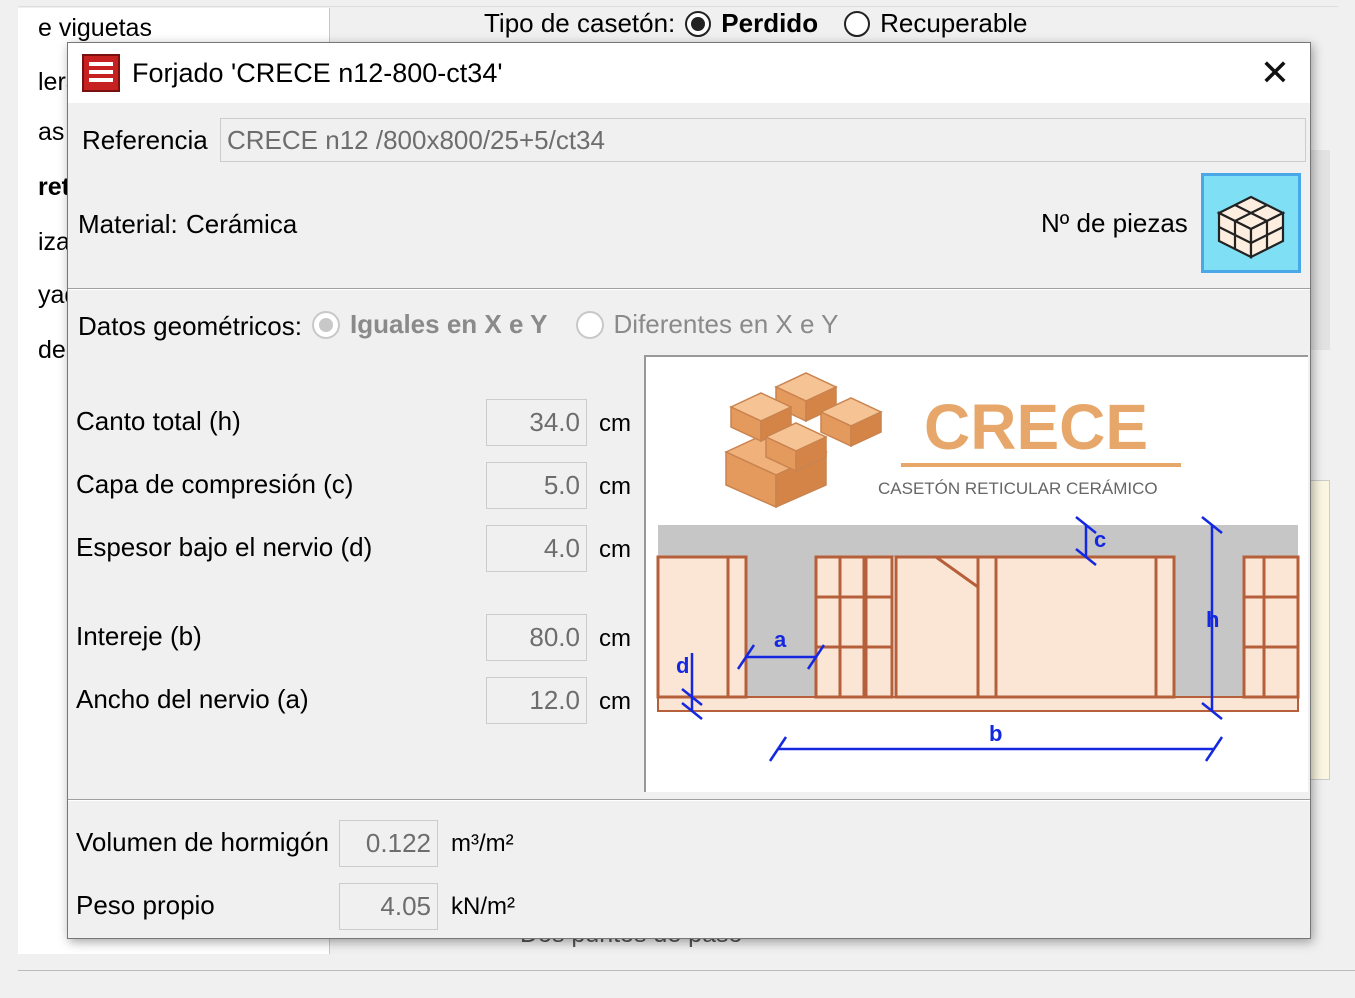  I want to click on material-label: Material:, so click(128, 224).